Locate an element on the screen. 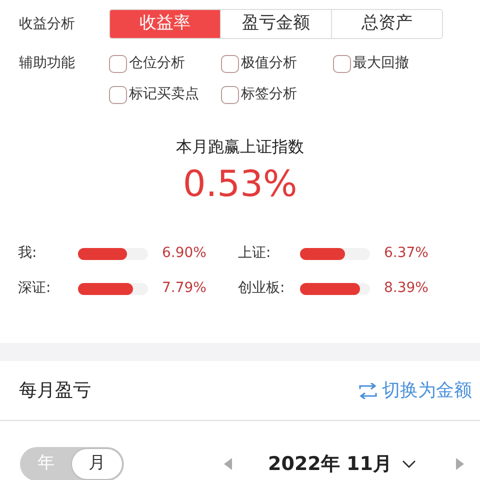 The height and width of the screenshot is (480, 480). percent-reading: 7.79% is located at coordinates (184, 288).